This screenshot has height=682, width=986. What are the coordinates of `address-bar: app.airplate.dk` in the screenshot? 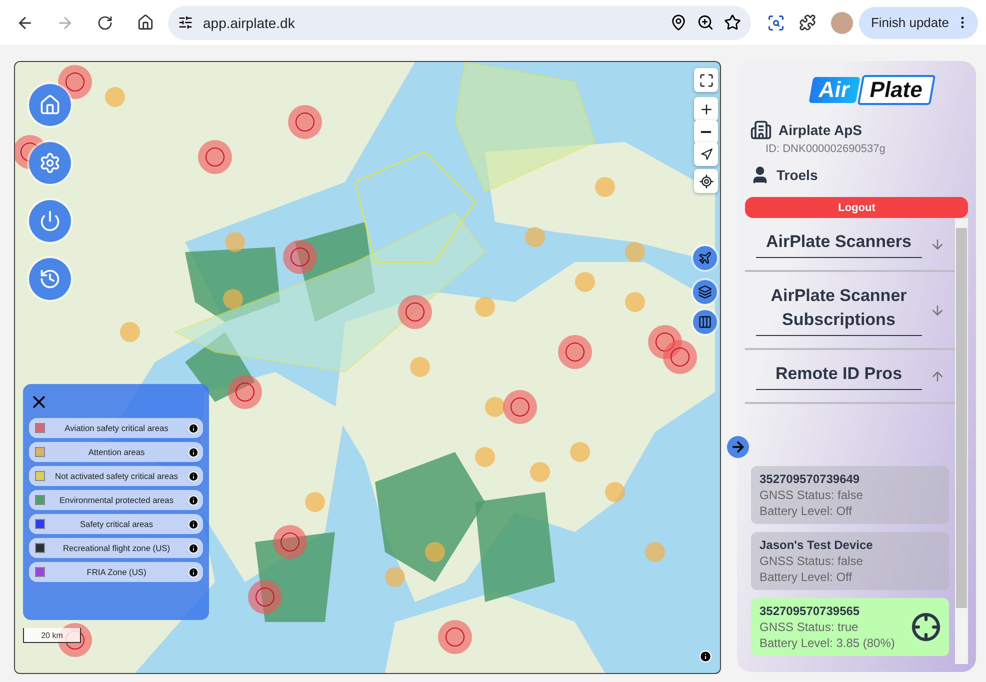 It's located at (459, 23).